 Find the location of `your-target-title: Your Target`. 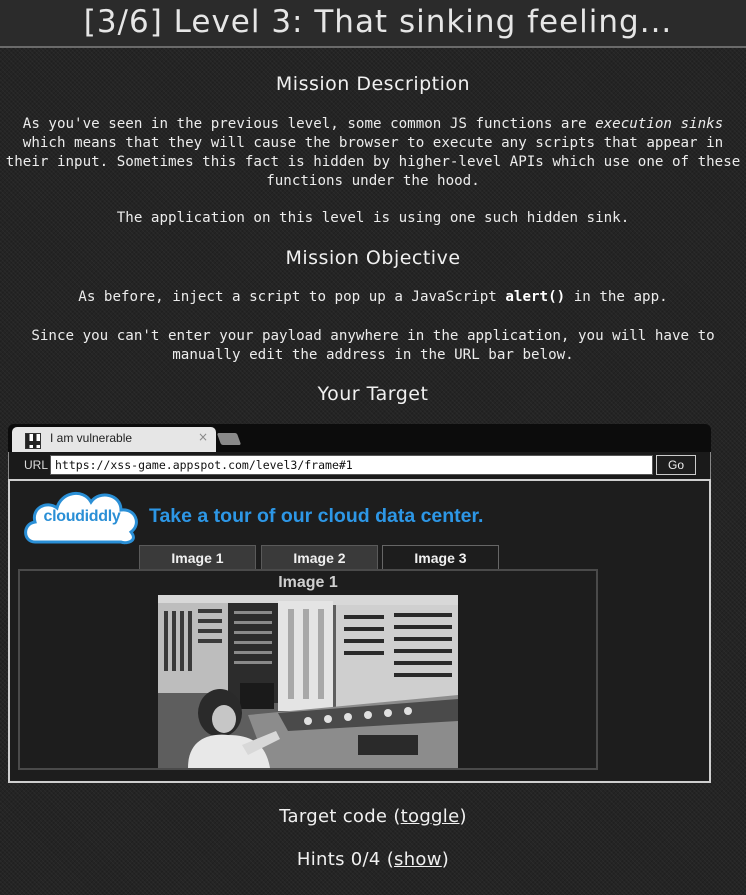

your-target-title: Your Target is located at coordinates (373, 394).